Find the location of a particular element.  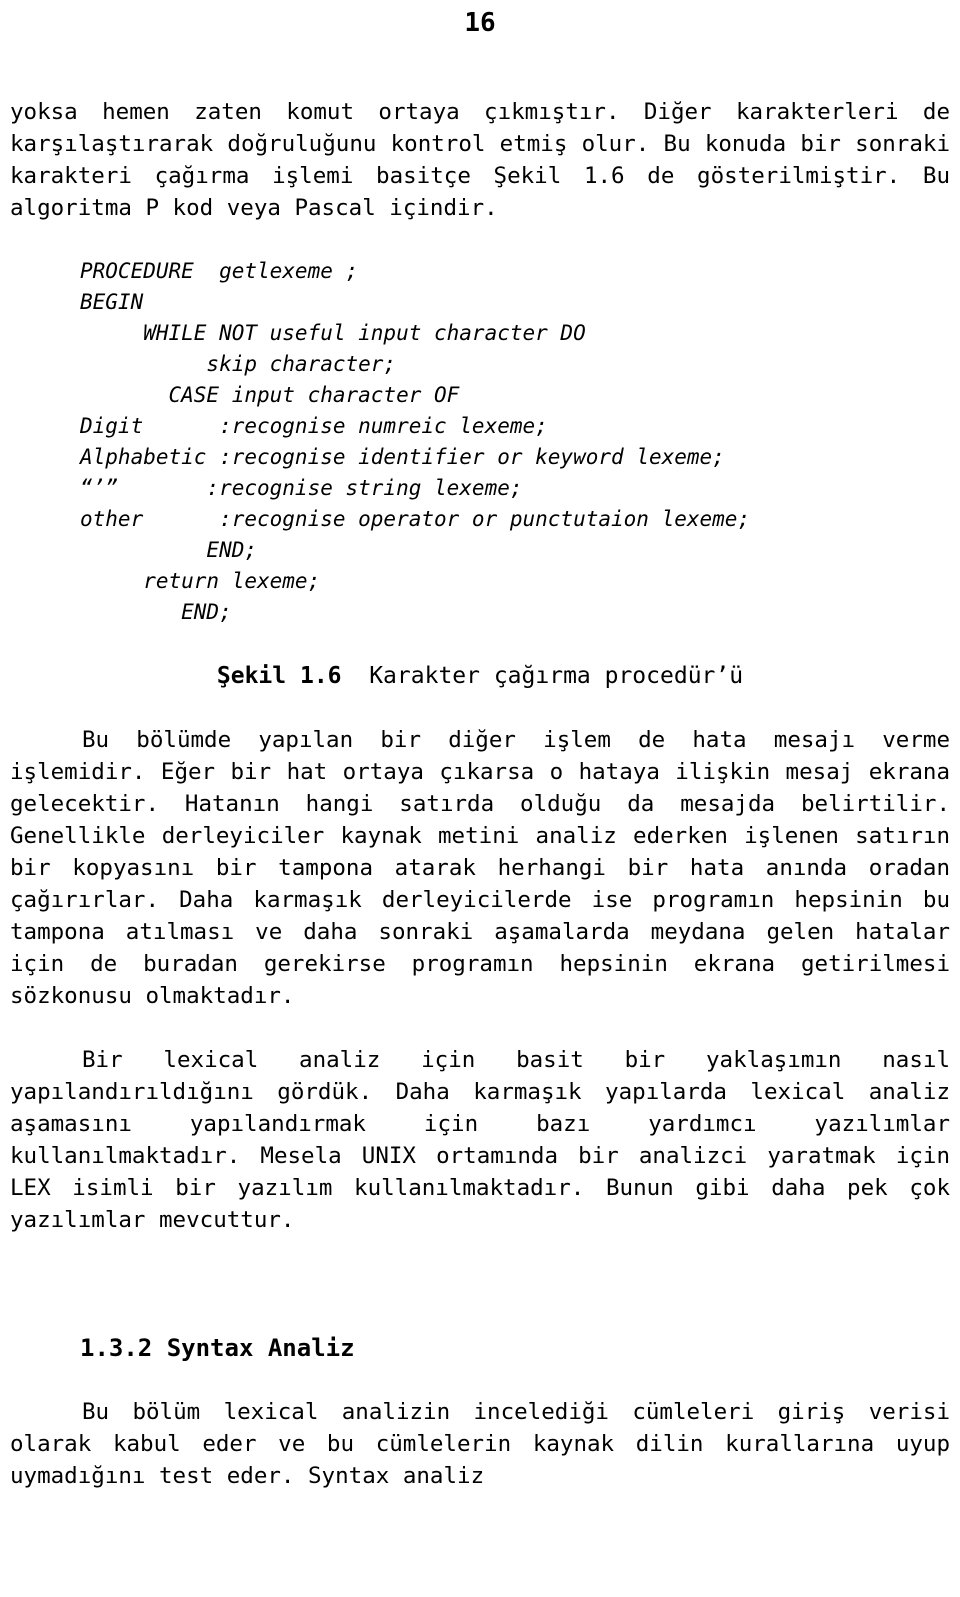

figure-caption: Şekil 1.6 Karakter çağırma procedür’ü is located at coordinates (480, 676).